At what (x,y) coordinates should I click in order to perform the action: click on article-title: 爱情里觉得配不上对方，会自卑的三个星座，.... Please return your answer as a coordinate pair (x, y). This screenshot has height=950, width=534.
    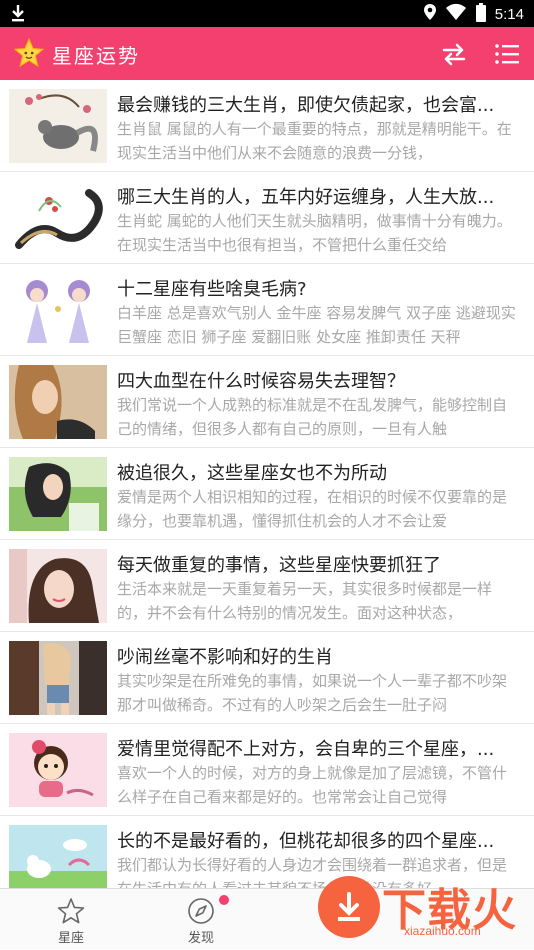
    Looking at the image, I should click on (306, 749).